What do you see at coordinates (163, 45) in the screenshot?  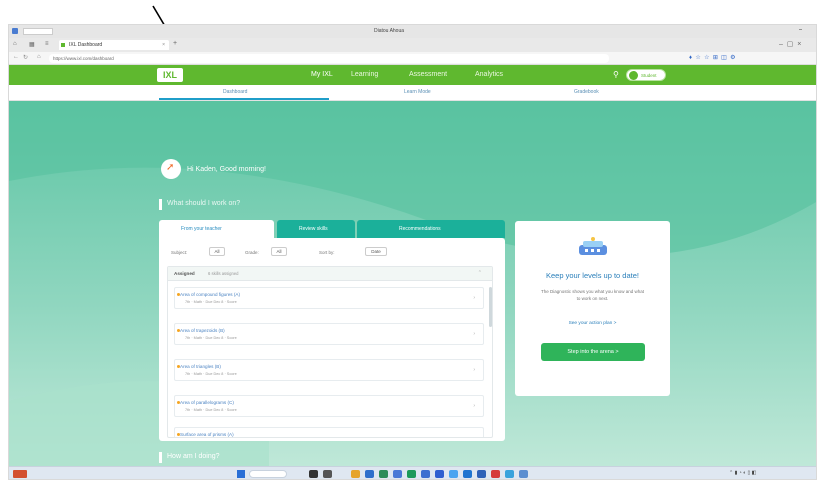 I see `tab-close-icon: ×` at bounding box center [163, 45].